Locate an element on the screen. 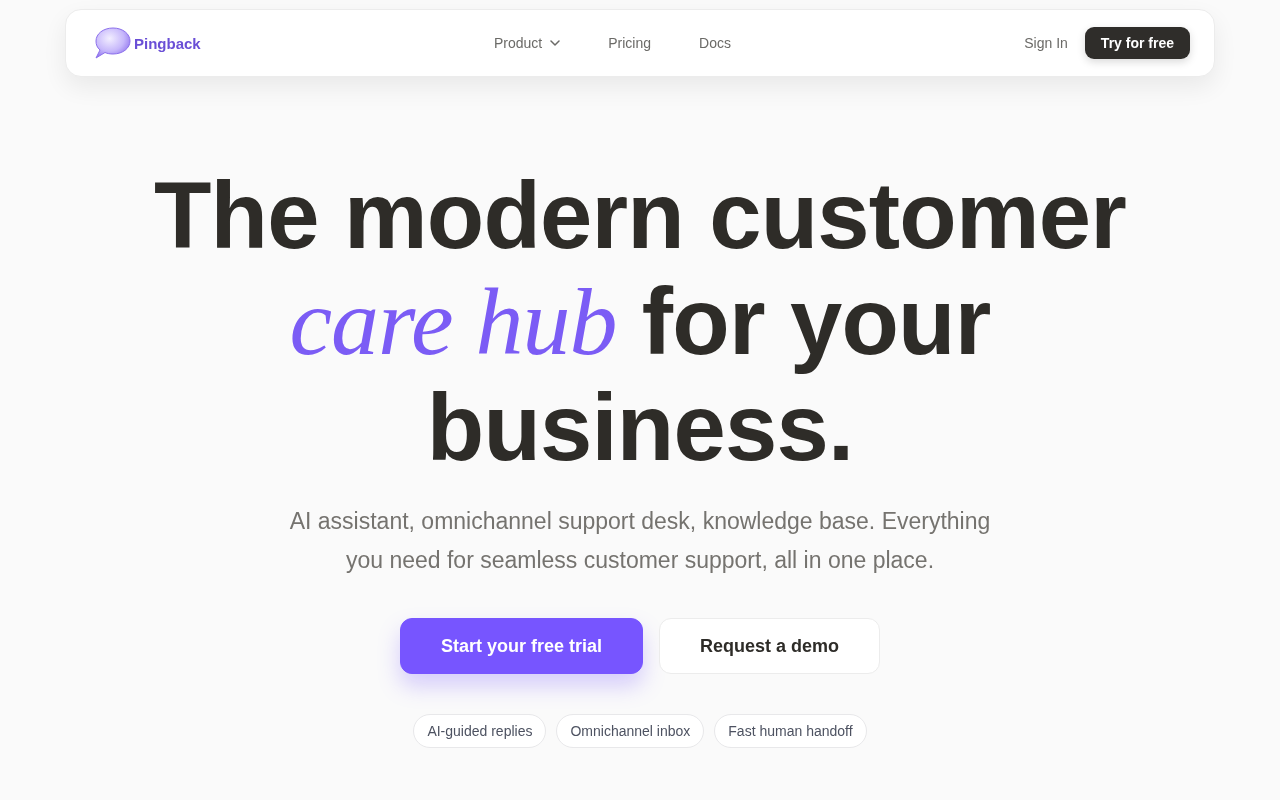 This screenshot has width=1280, height=800. speech-bubble-icon is located at coordinates (113, 43).